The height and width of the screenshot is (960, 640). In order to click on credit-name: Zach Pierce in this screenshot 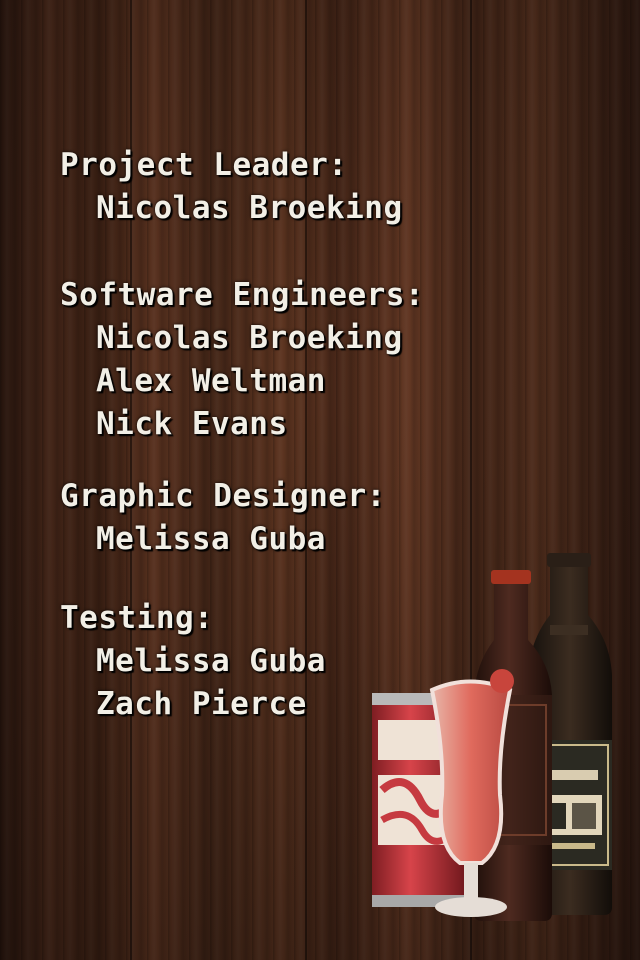, I will do `click(201, 704)`.